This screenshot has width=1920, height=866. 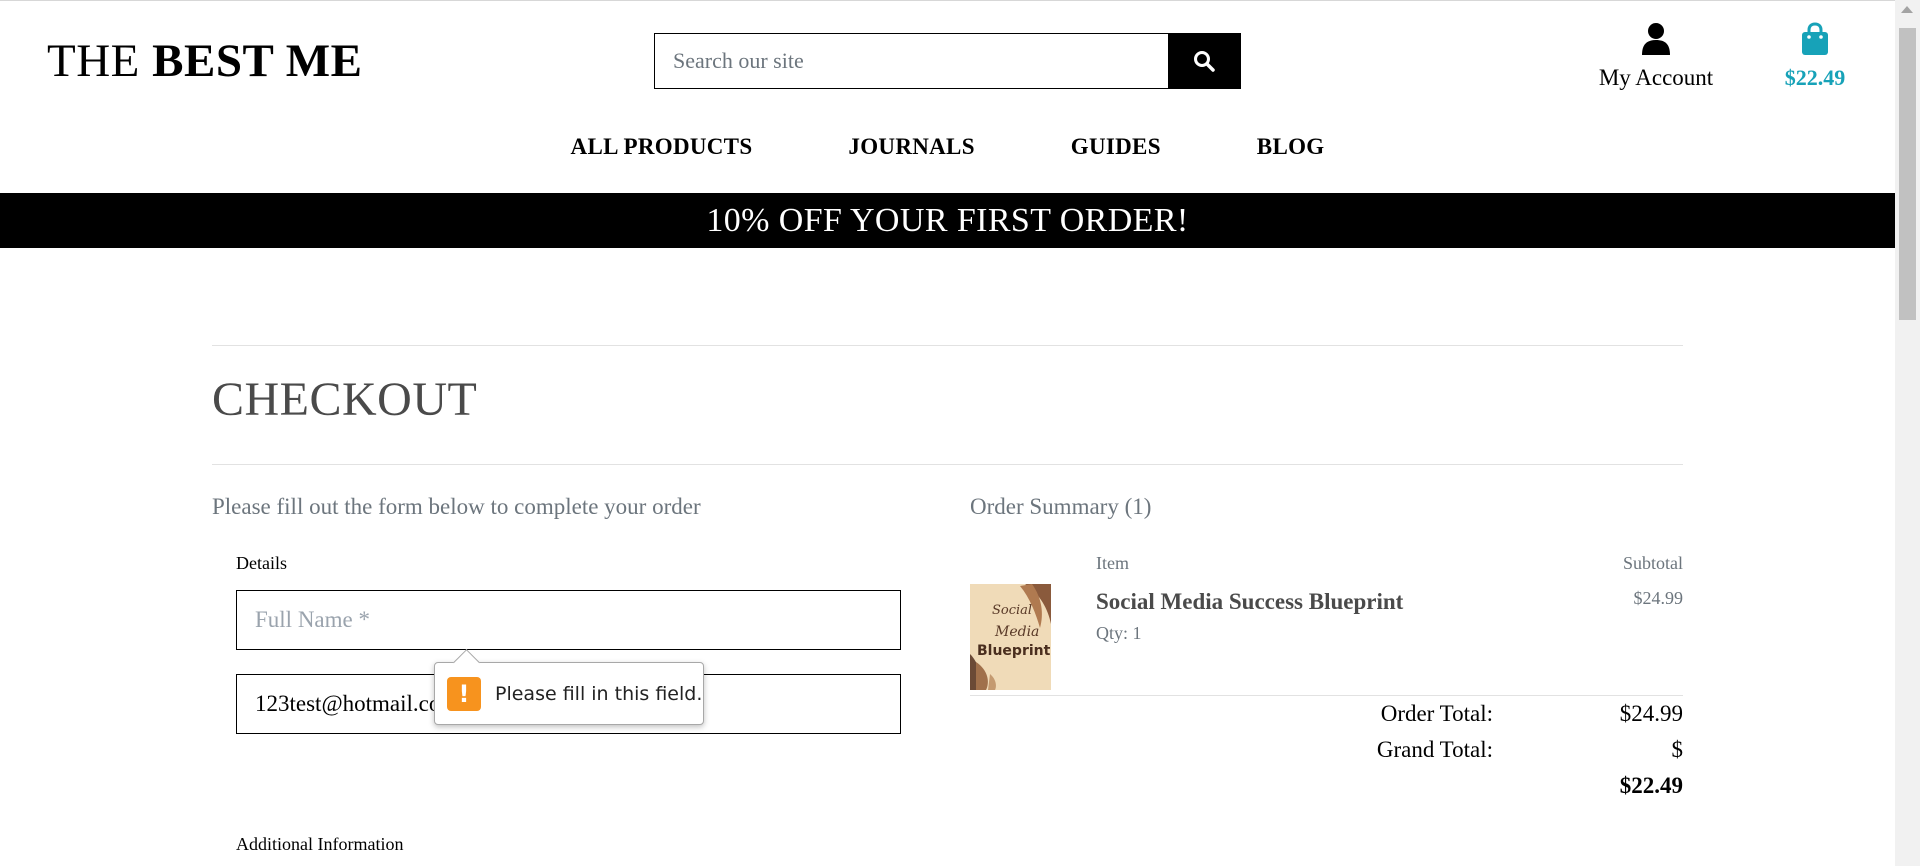 I want to click on my-account-link: My Account, so click(x=1656, y=56).